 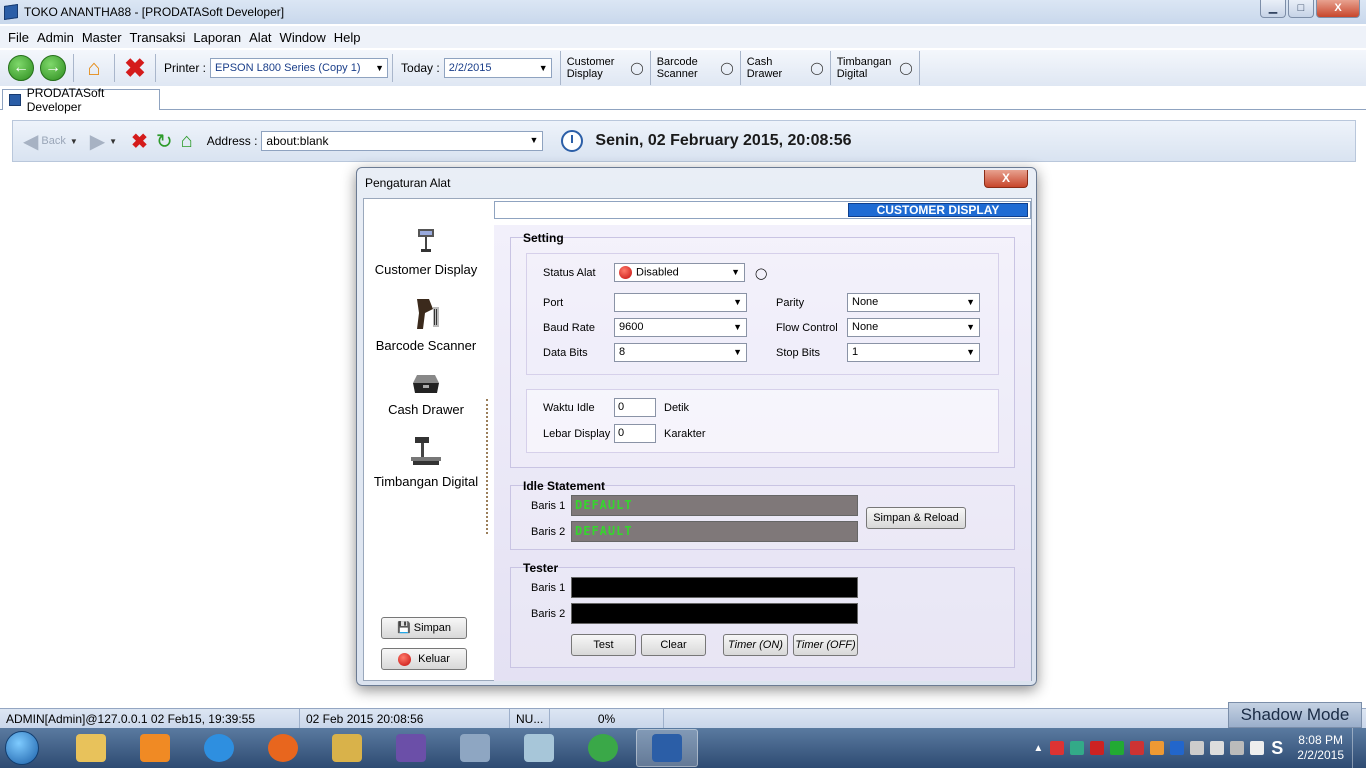 I want to click on today-date-picker: 2/2/2015 ▼, so click(x=497, y=68).